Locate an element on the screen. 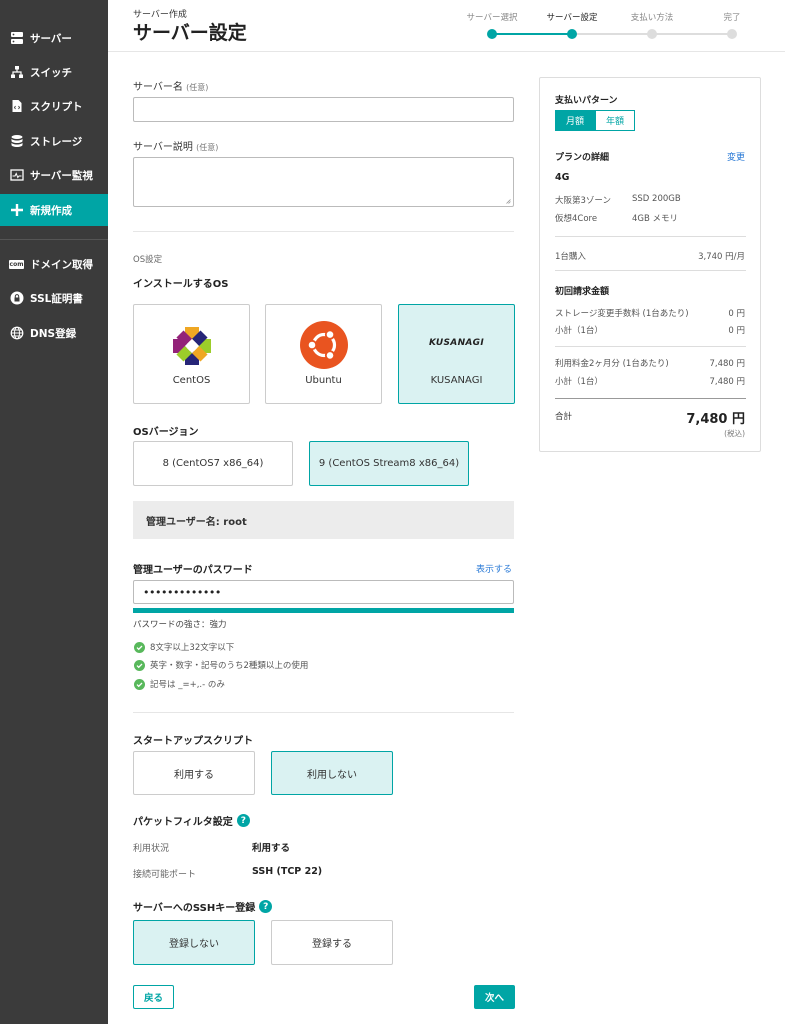 Image resolution: width=785 pixels, height=1024 pixels. sidebar-item-storage: ストレージ is located at coordinates (54, 141).